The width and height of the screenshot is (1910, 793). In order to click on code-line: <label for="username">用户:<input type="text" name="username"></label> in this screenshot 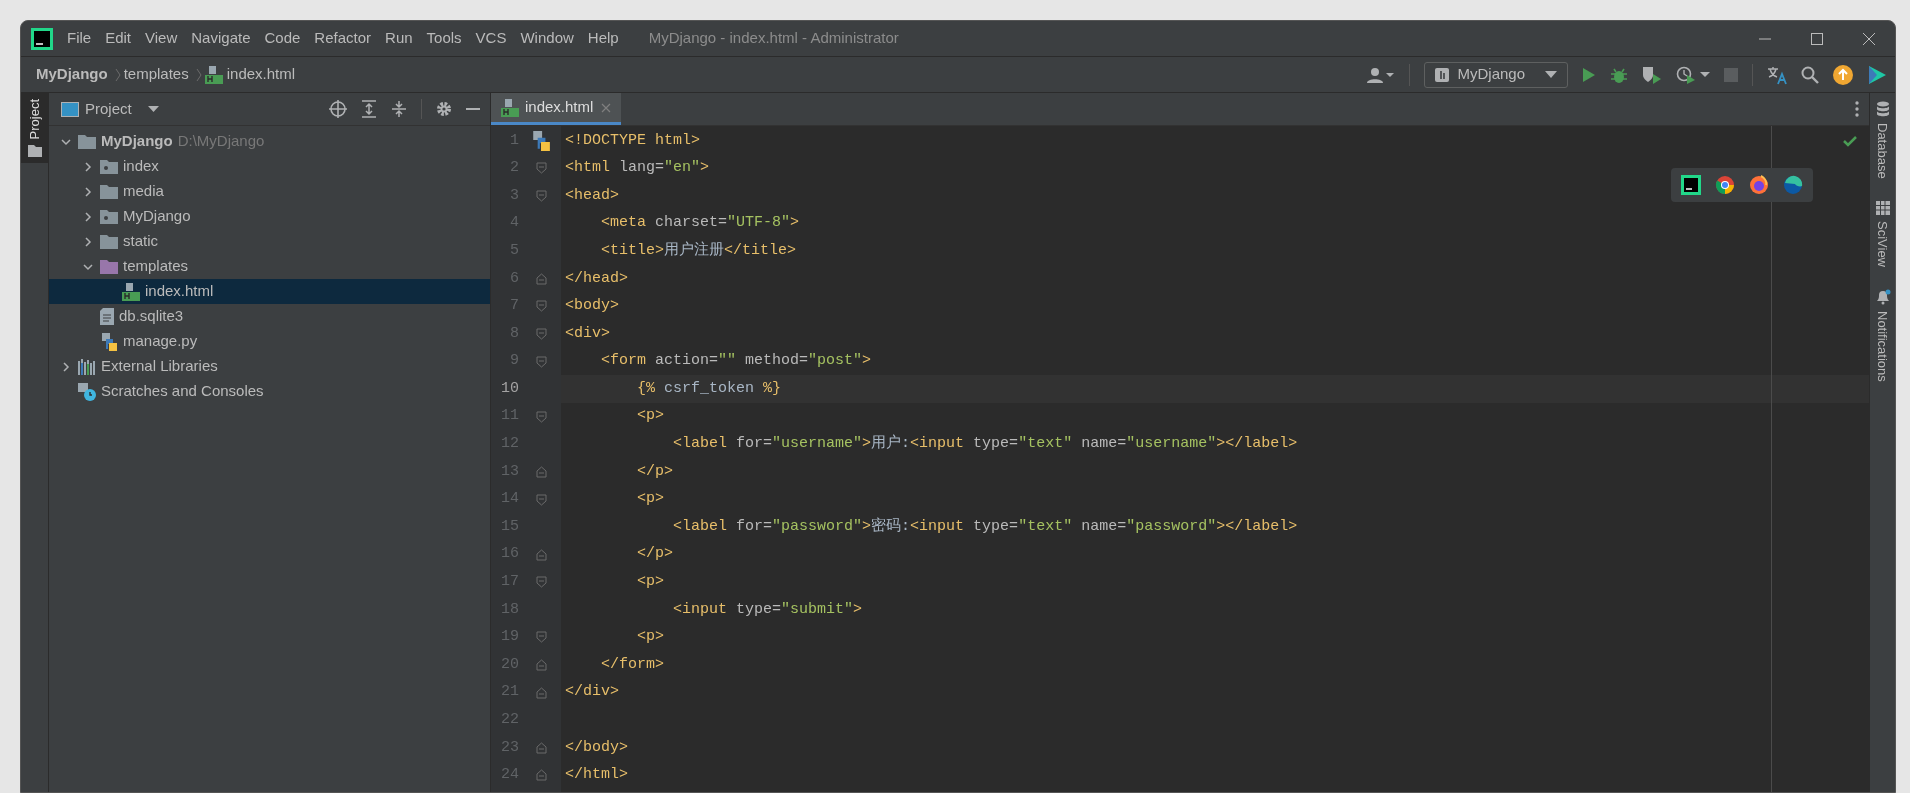, I will do `click(985, 444)`.